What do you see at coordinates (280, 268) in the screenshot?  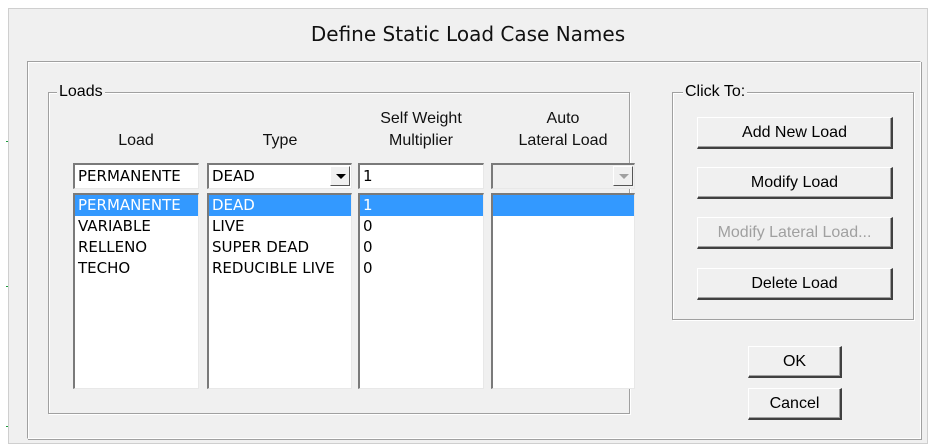 I see `list-item: REDUCIBLE LIVE` at bounding box center [280, 268].